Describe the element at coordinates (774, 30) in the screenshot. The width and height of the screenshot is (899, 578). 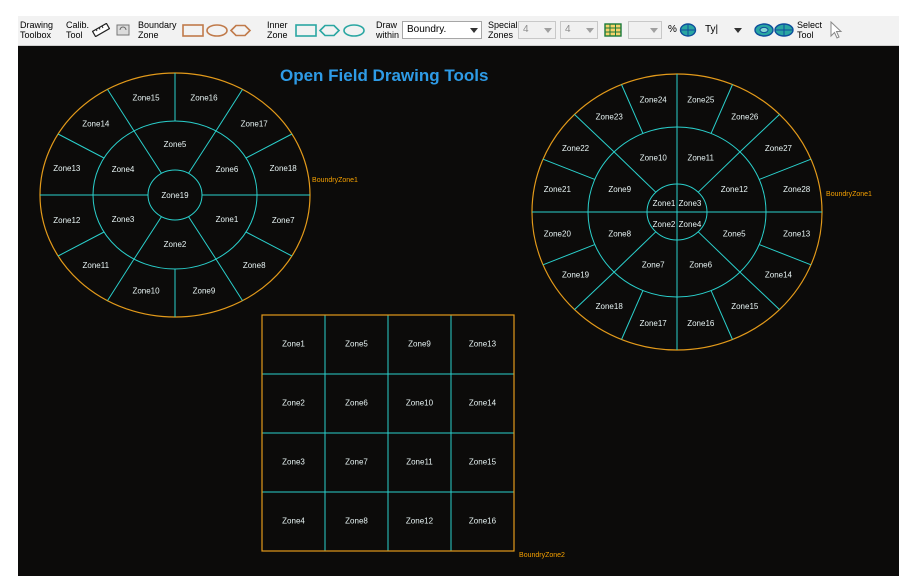
I see `zone-circles-icon` at that location.